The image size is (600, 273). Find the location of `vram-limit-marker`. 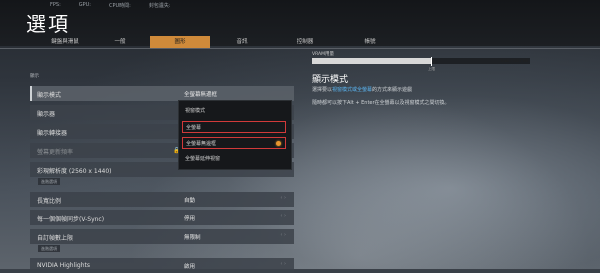

vram-limit-marker is located at coordinates (431, 61).